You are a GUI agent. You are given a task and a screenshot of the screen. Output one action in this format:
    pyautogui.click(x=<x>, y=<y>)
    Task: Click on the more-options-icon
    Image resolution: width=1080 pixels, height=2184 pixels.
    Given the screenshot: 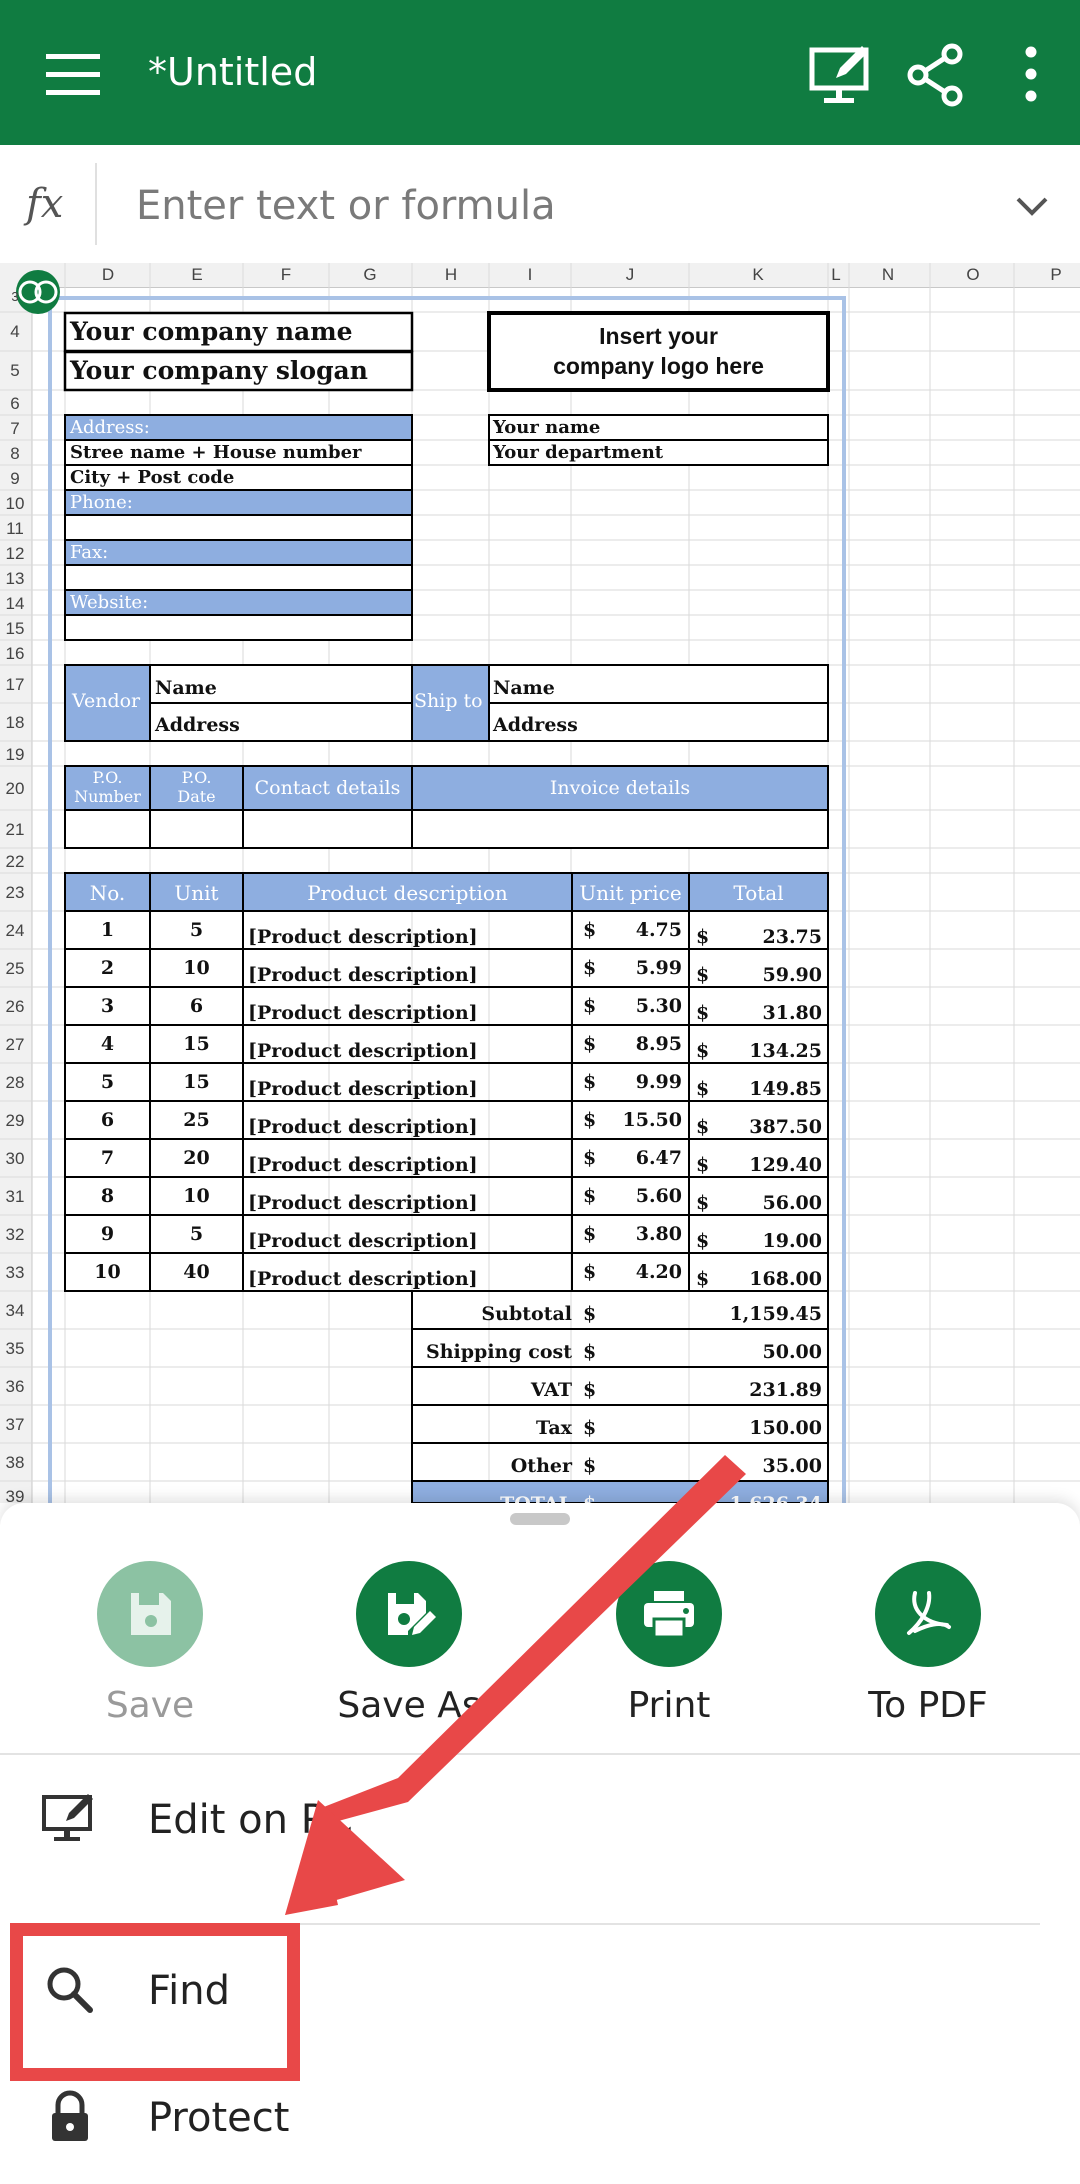 What is the action you would take?
    pyautogui.click(x=1031, y=75)
    